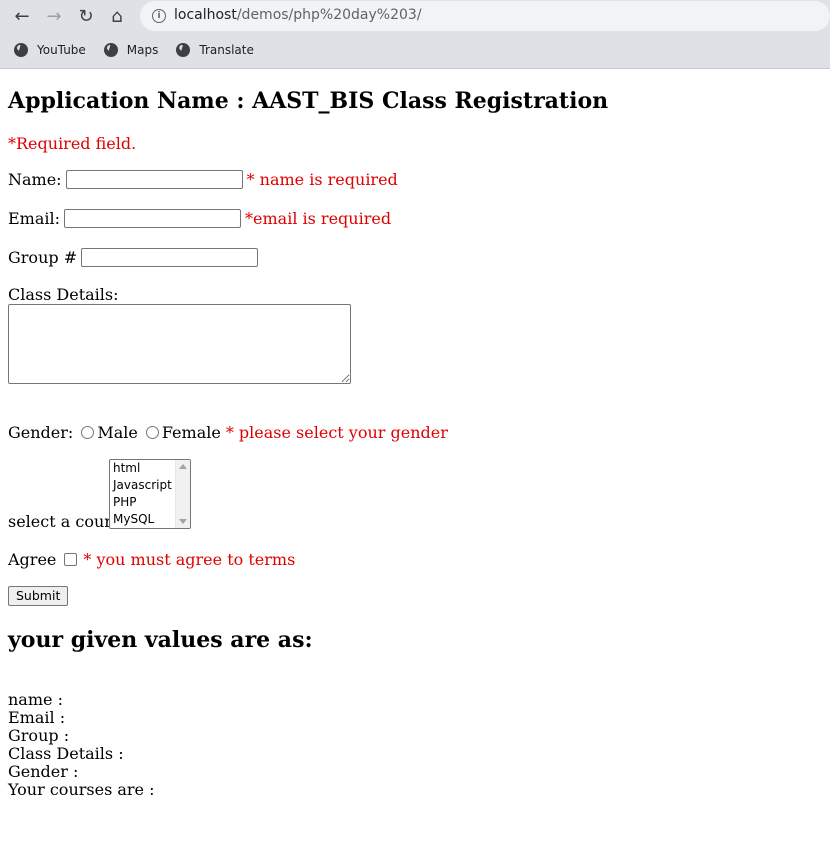 This screenshot has height=860, width=830. I want to click on result-email: Email :, so click(37, 717).